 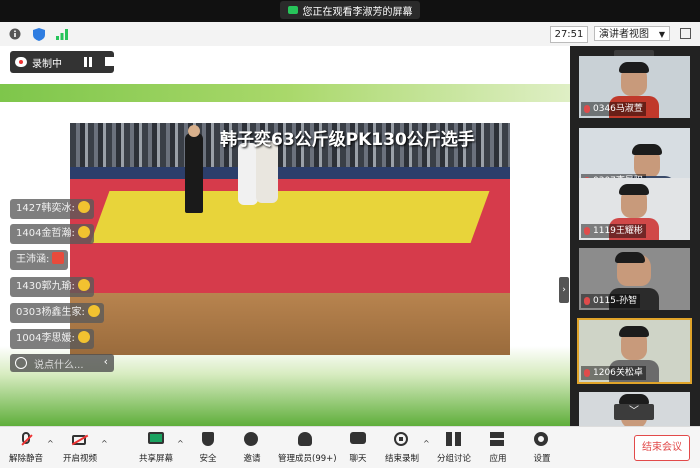 I want to click on participant-tile: 0346马淑萱, so click(x=634, y=87).